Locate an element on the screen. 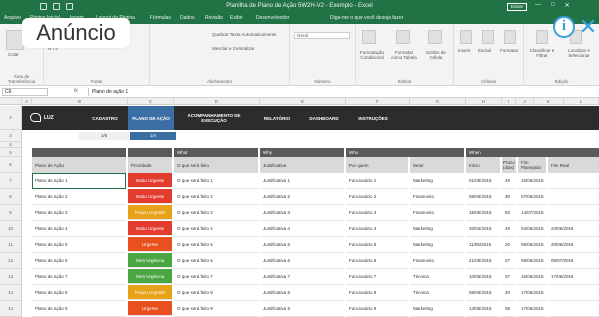 The width and height of the screenshot is (599, 317). cell-plano: Plano de ação 7 is located at coordinates (79, 277).